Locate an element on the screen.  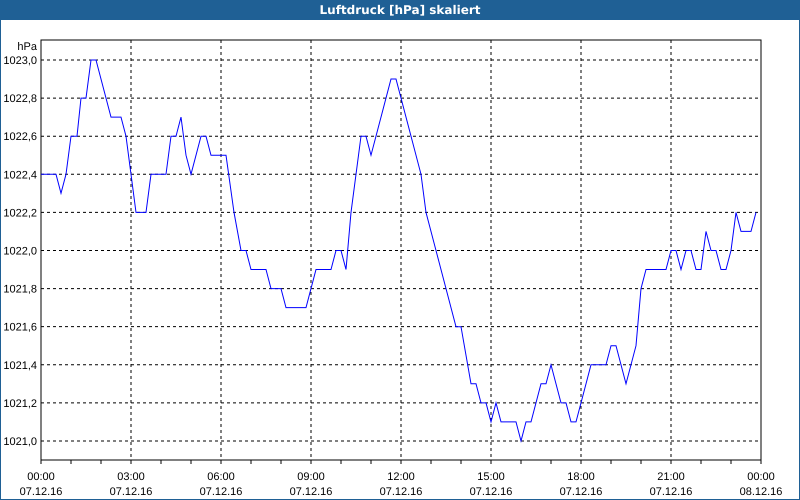
axis-label: 1021,2 is located at coordinates (20, 404).